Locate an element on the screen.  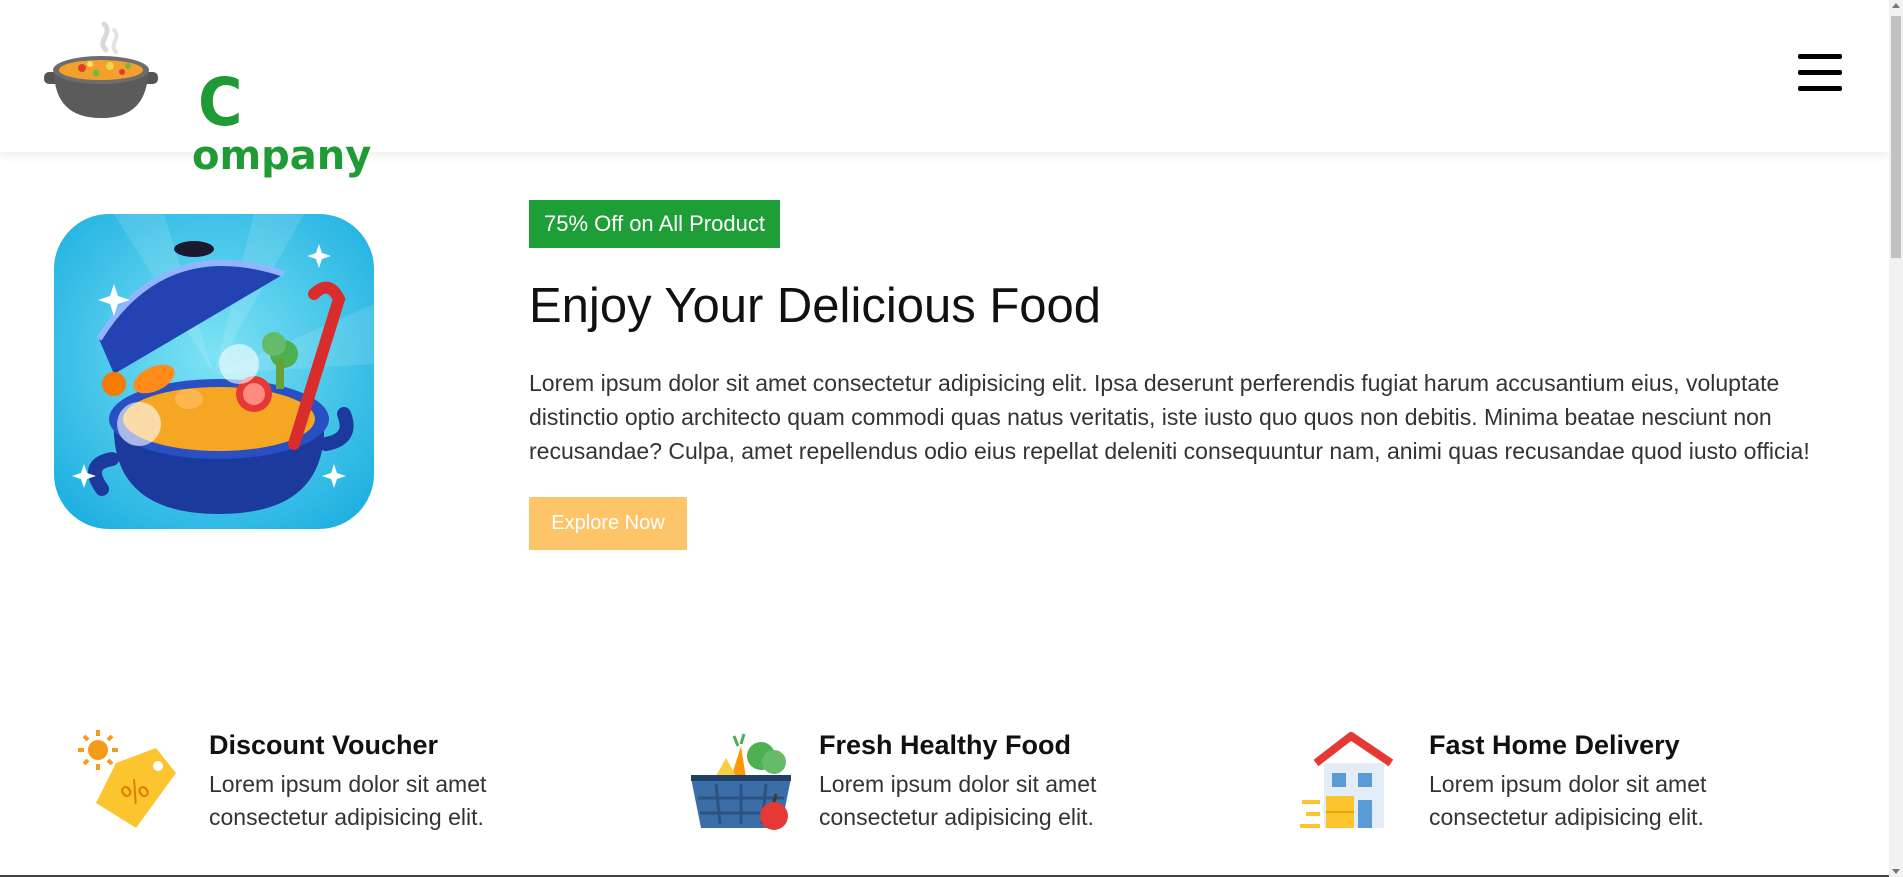
company-logo: Company is located at coordinates (207, 98).